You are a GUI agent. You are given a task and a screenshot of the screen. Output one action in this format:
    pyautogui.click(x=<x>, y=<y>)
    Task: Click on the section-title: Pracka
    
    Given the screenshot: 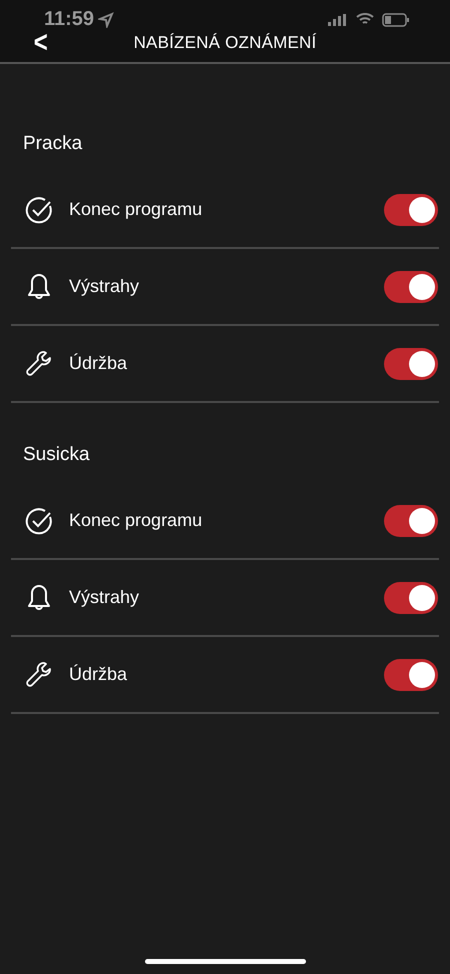 What is the action you would take?
    pyautogui.click(x=53, y=144)
    